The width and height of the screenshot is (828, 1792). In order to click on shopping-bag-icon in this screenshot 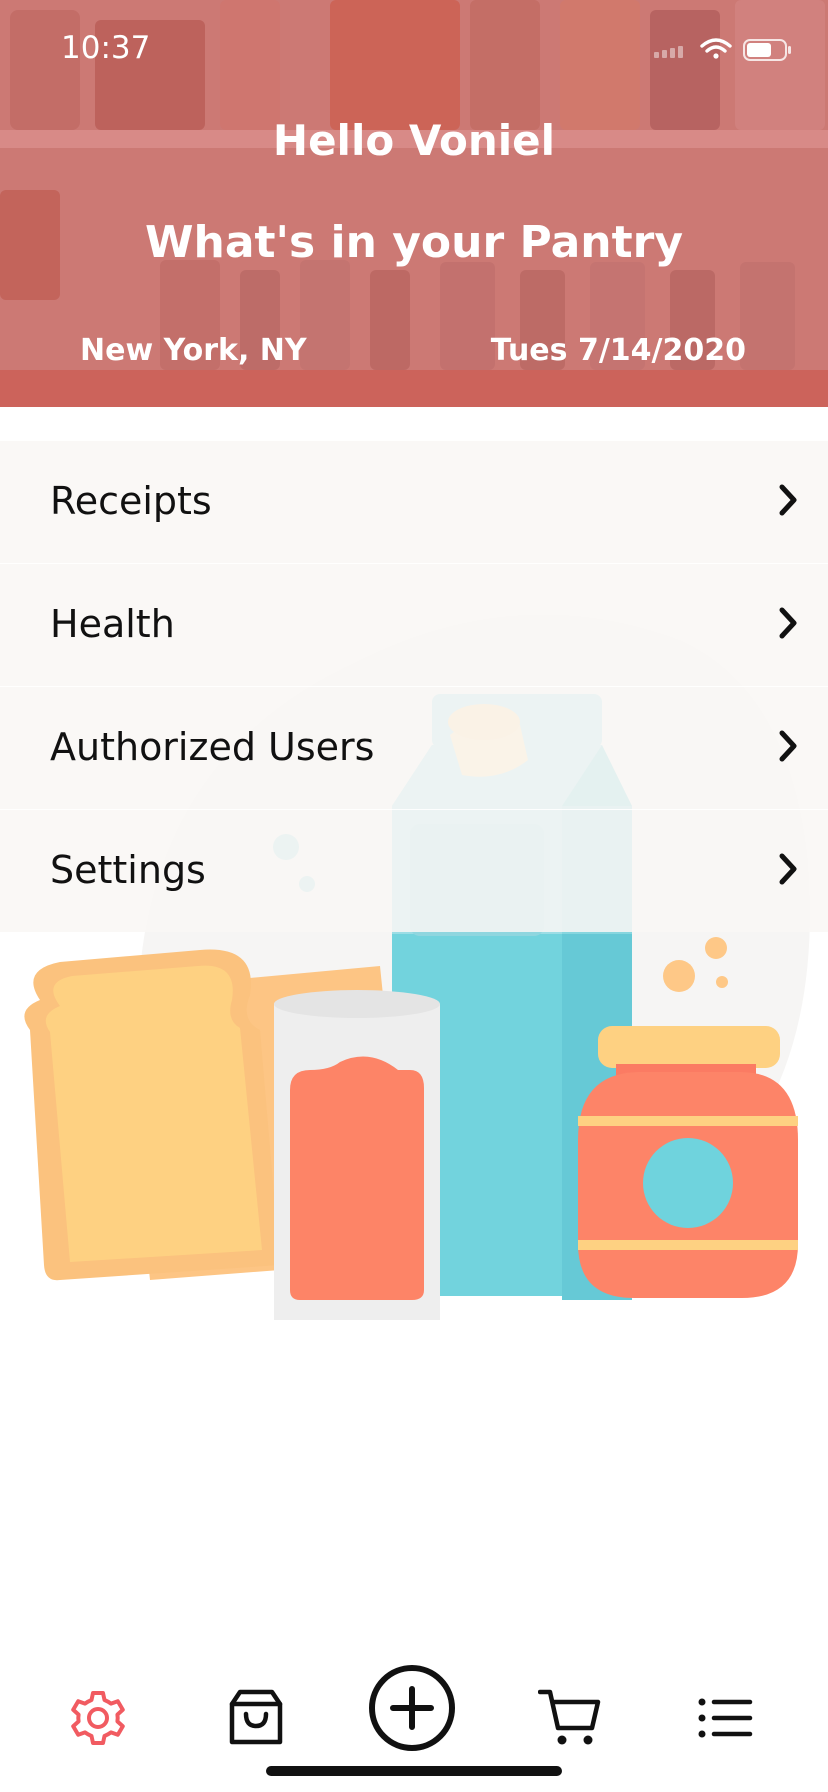, I will do `click(256, 1717)`.